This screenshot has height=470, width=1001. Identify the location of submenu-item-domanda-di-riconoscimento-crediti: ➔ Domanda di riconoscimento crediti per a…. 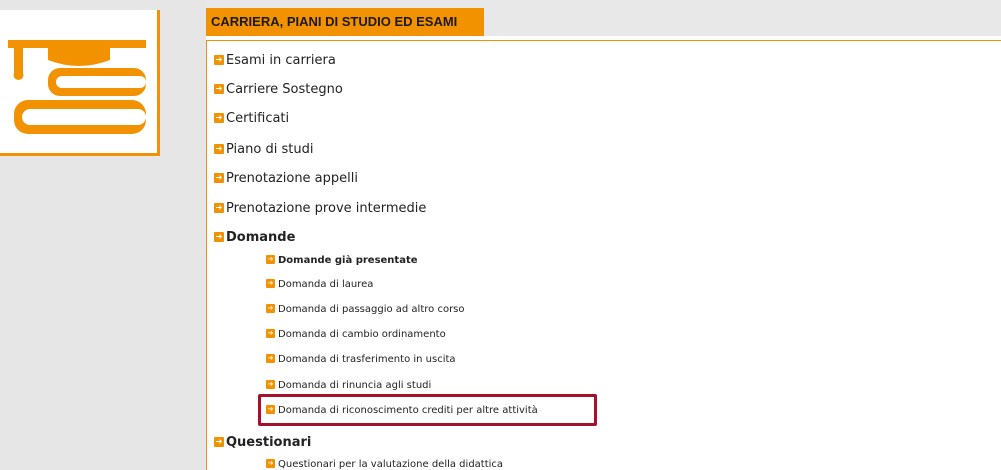
(402, 410).